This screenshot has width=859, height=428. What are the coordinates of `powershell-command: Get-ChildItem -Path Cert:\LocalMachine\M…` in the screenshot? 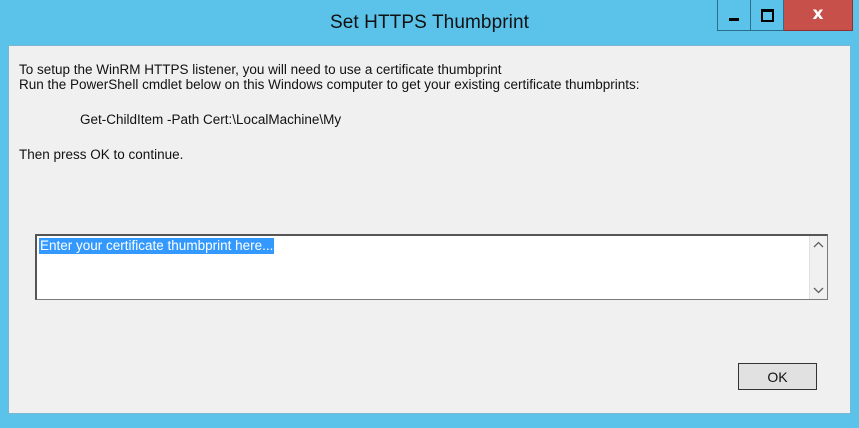 It's located at (211, 119).